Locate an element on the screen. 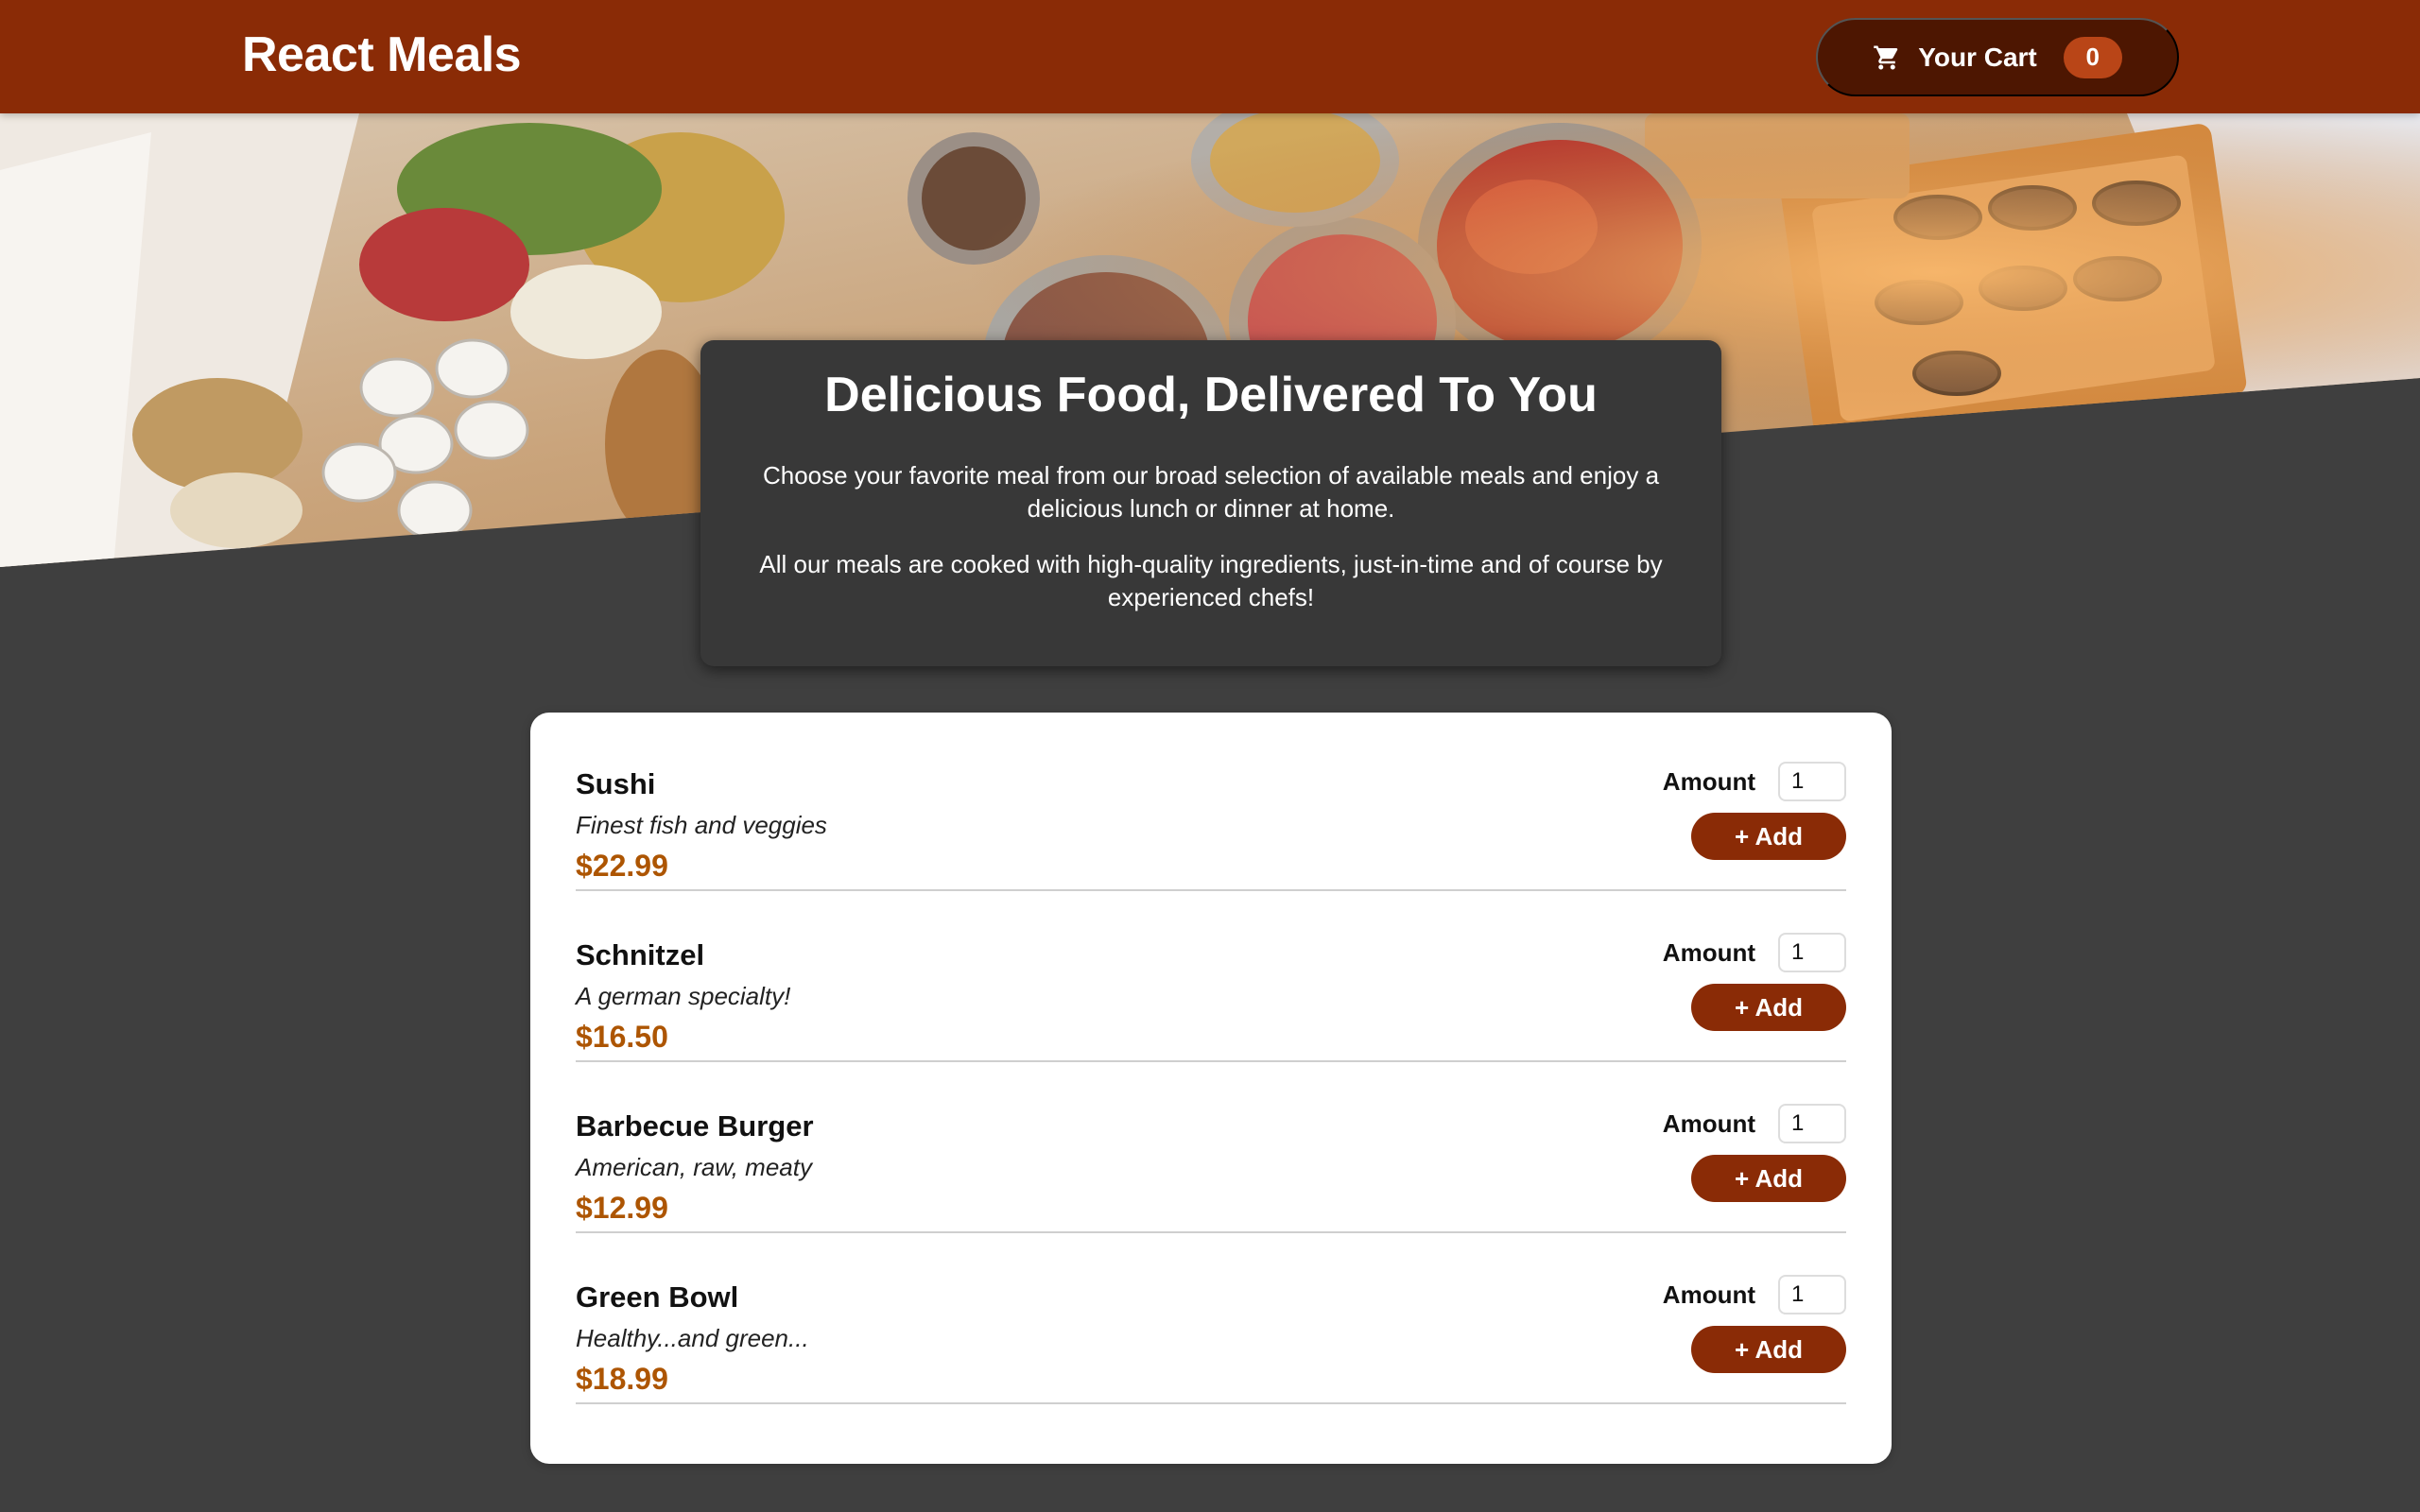  meal-description: American, raw, meaty is located at coordinates (694, 1167).